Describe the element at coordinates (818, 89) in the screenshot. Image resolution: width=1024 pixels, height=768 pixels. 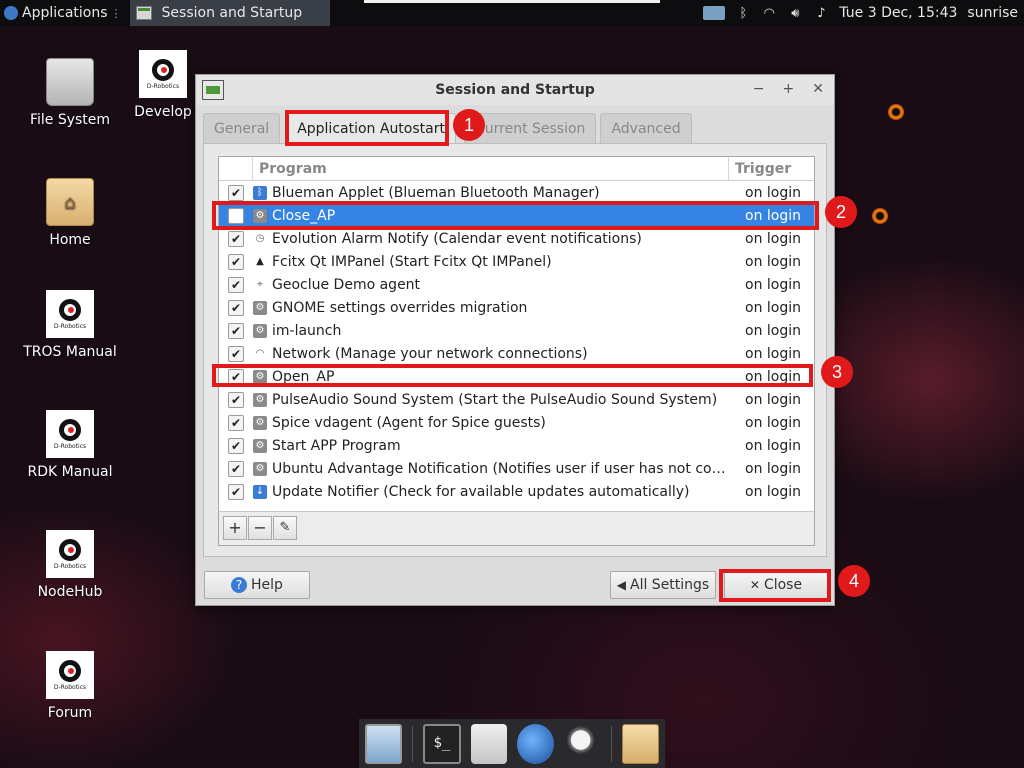
I see `close-icon: ✕` at that location.